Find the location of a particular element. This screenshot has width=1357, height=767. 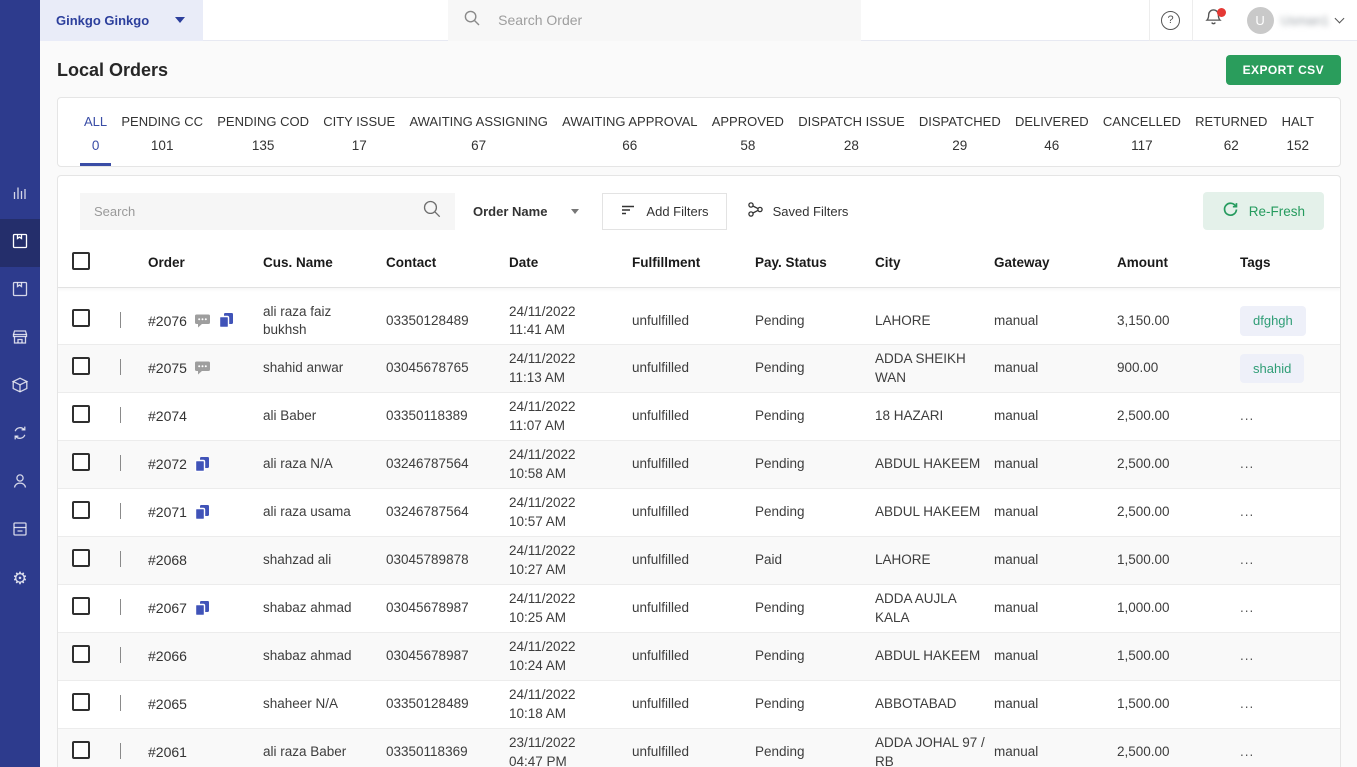

order-number: #2074 is located at coordinates (167, 416).